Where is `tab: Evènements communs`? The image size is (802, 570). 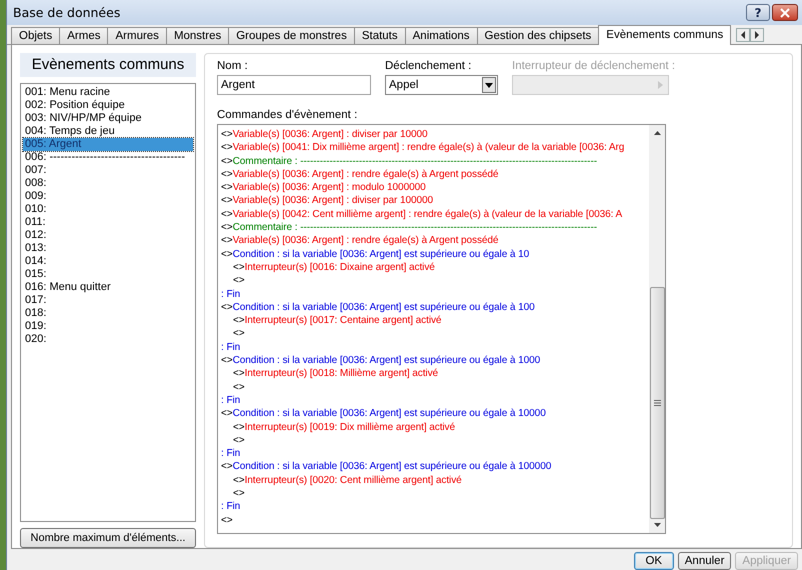 tab: Evènements communs is located at coordinates (665, 35).